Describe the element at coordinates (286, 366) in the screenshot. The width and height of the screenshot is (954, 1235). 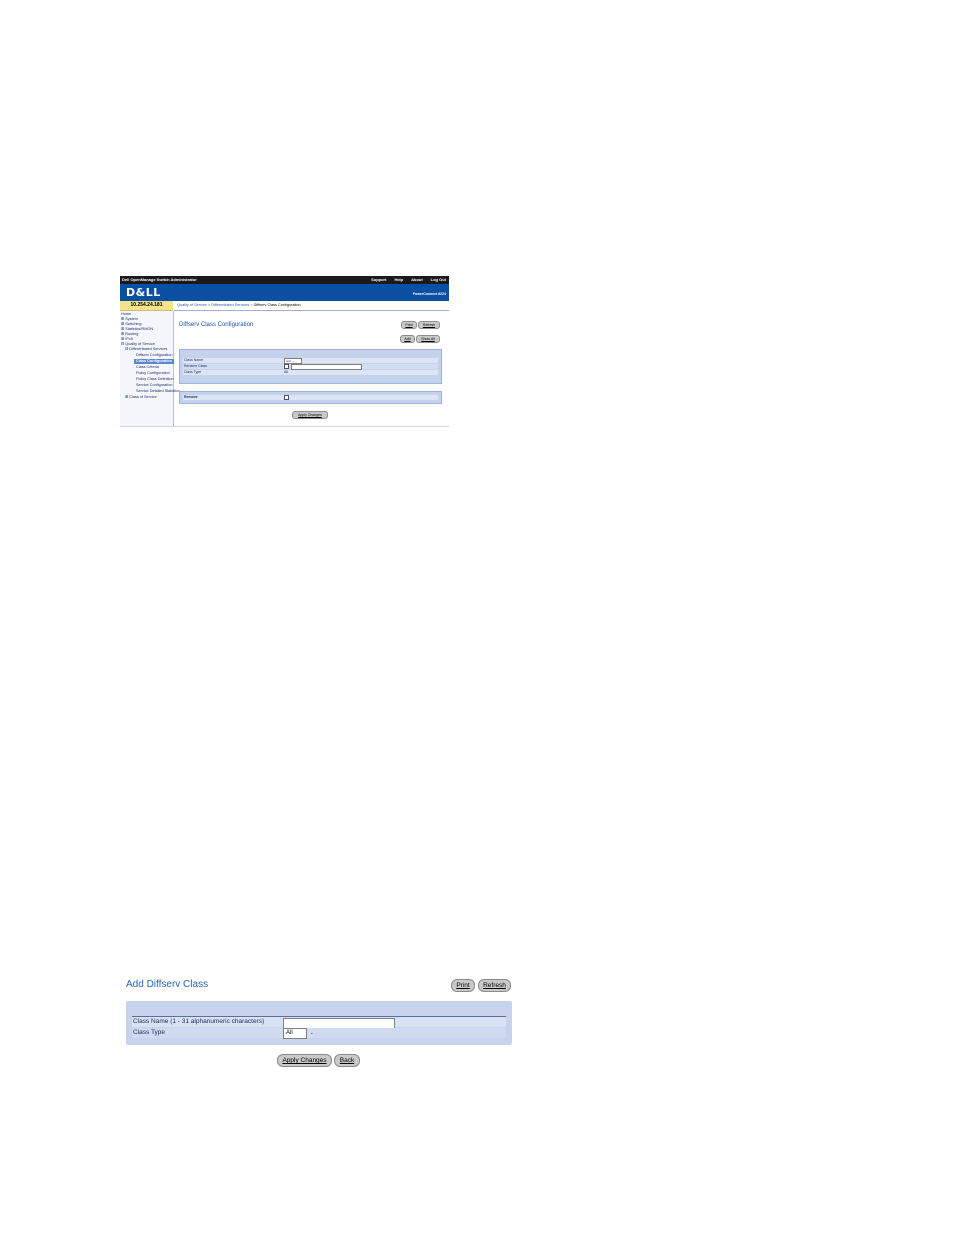
I see `rename-checkbox` at that location.